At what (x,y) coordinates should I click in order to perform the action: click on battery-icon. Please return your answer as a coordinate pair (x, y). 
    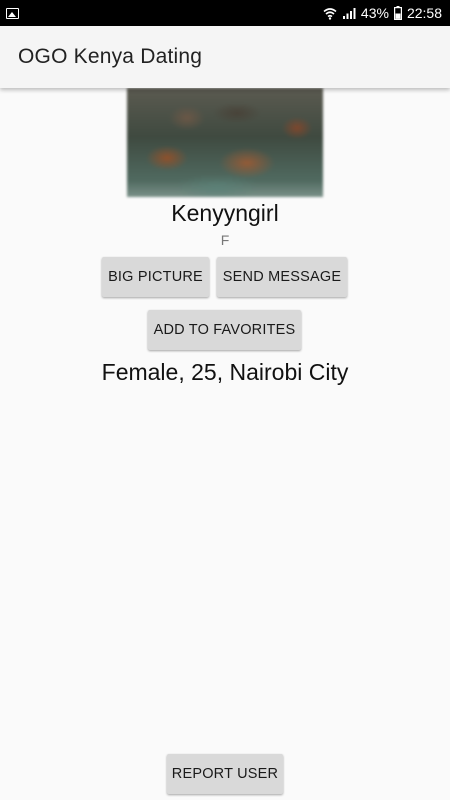
    Looking at the image, I should click on (397, 13).